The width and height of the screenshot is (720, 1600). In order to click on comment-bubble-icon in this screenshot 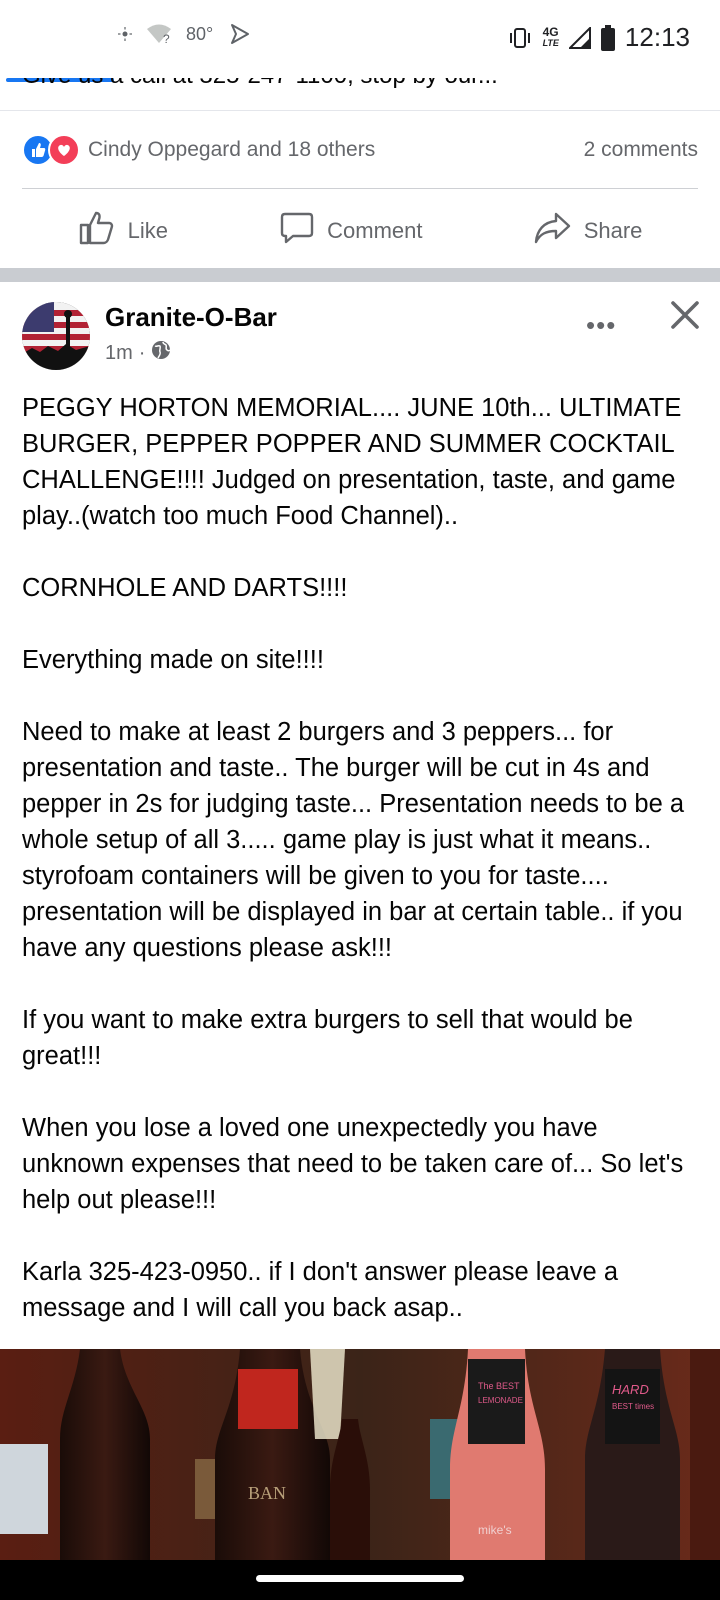, I will do `click(297, 231)`.